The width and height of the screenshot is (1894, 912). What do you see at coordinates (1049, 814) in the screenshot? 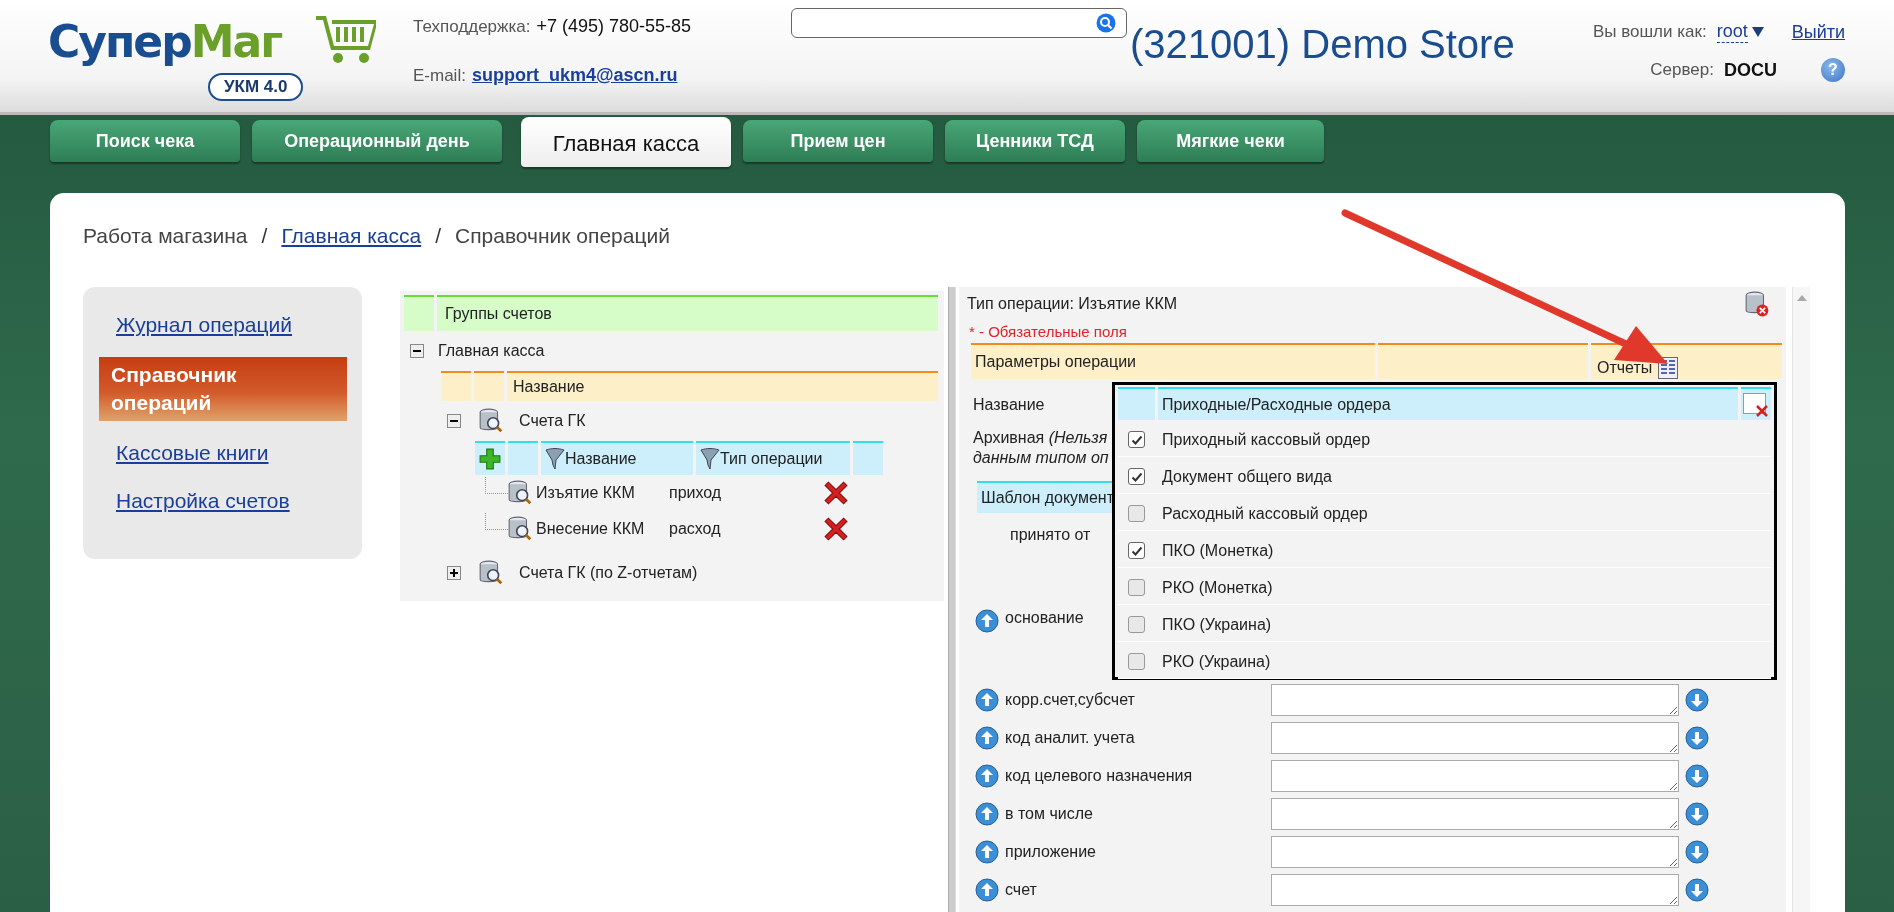
I see `field-label: в том числе` at bounding box center [1049, 814].